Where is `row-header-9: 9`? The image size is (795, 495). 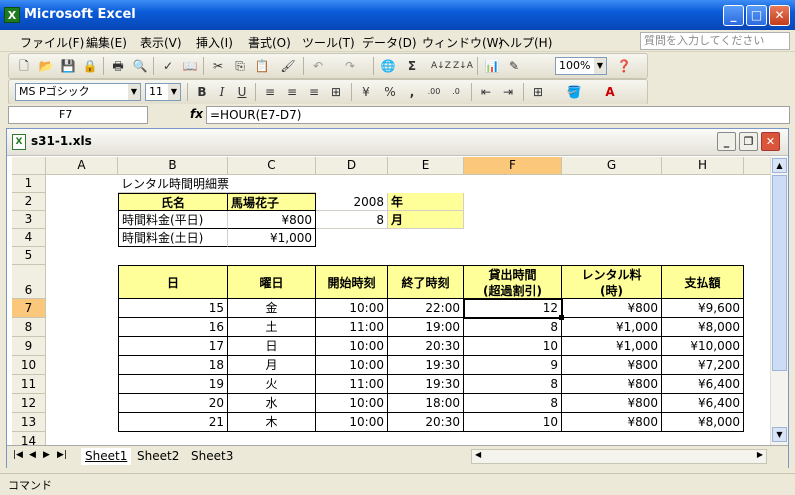
row-header-9: 9 is located at coordinates (29, 346).